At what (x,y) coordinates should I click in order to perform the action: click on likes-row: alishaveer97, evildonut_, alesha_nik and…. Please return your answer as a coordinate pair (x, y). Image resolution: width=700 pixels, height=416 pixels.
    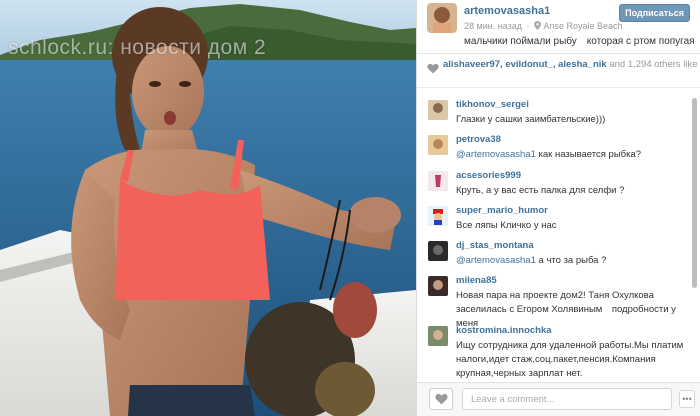
    Looking at the image, I should click on (558, 71).